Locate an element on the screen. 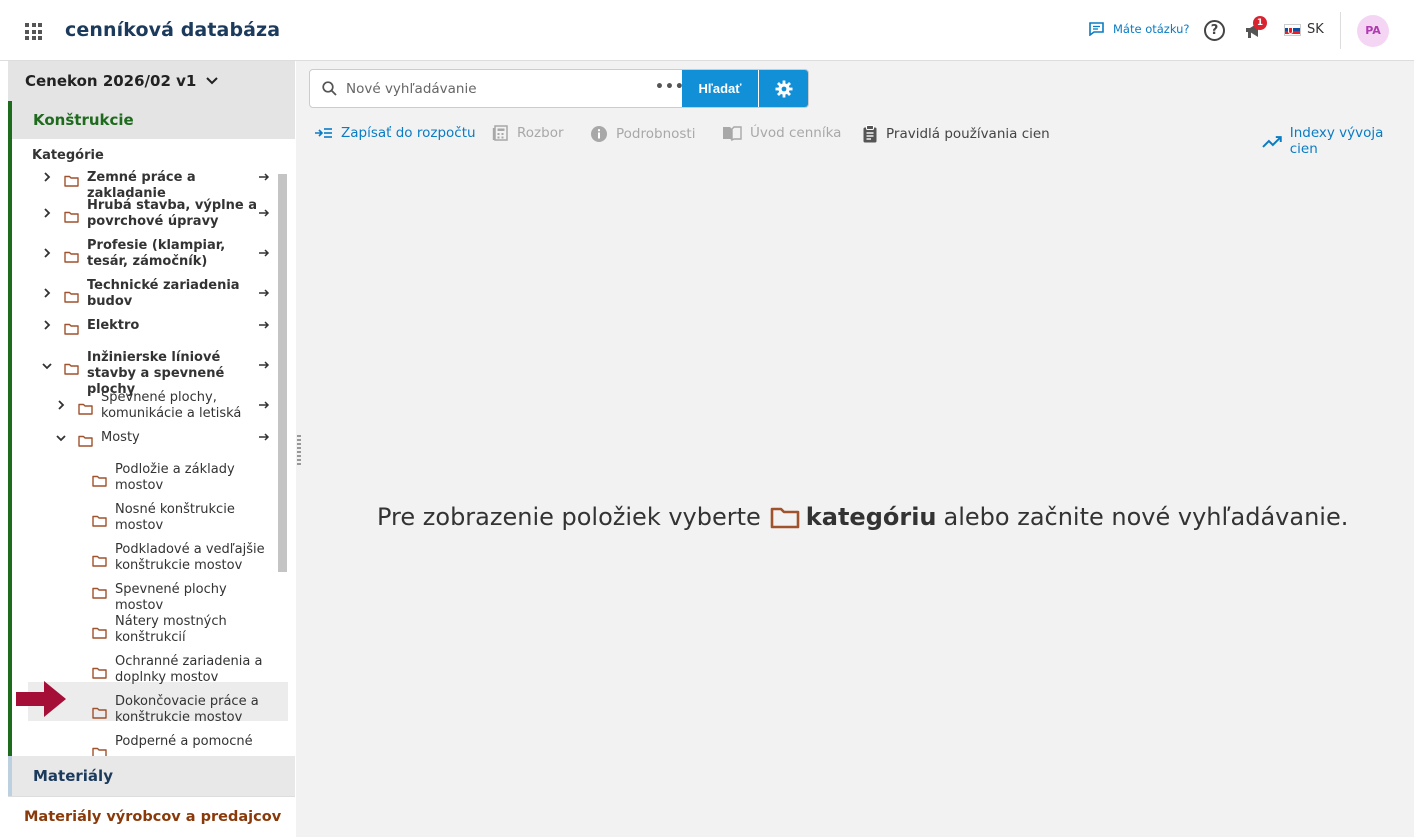 This screenshot has width=1414, height=837. red-pointer-arrow-icon is located at coordinates (41, 699).